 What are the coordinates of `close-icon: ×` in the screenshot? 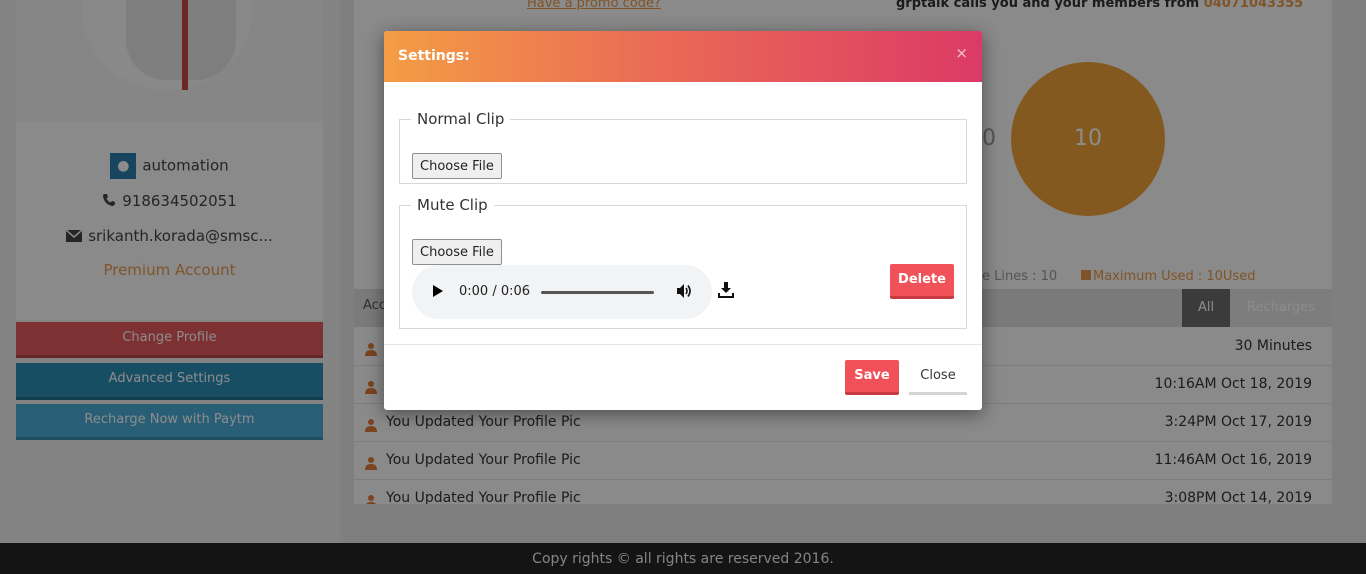 It's located at (961, 53).